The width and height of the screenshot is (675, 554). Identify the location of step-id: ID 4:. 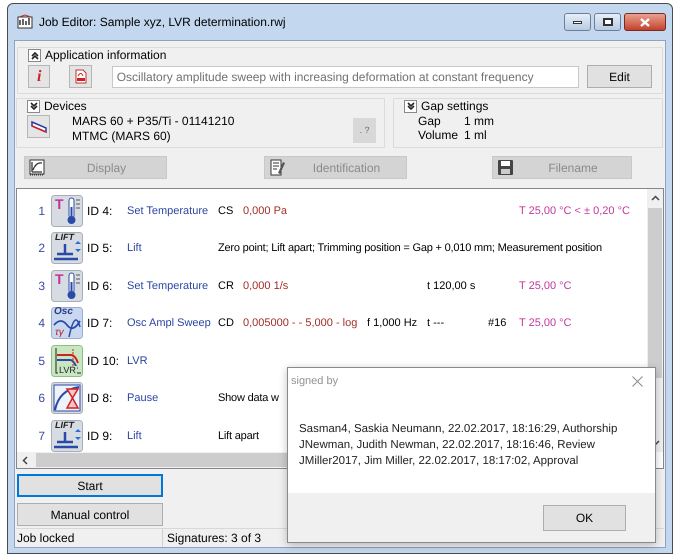
(100, 211).